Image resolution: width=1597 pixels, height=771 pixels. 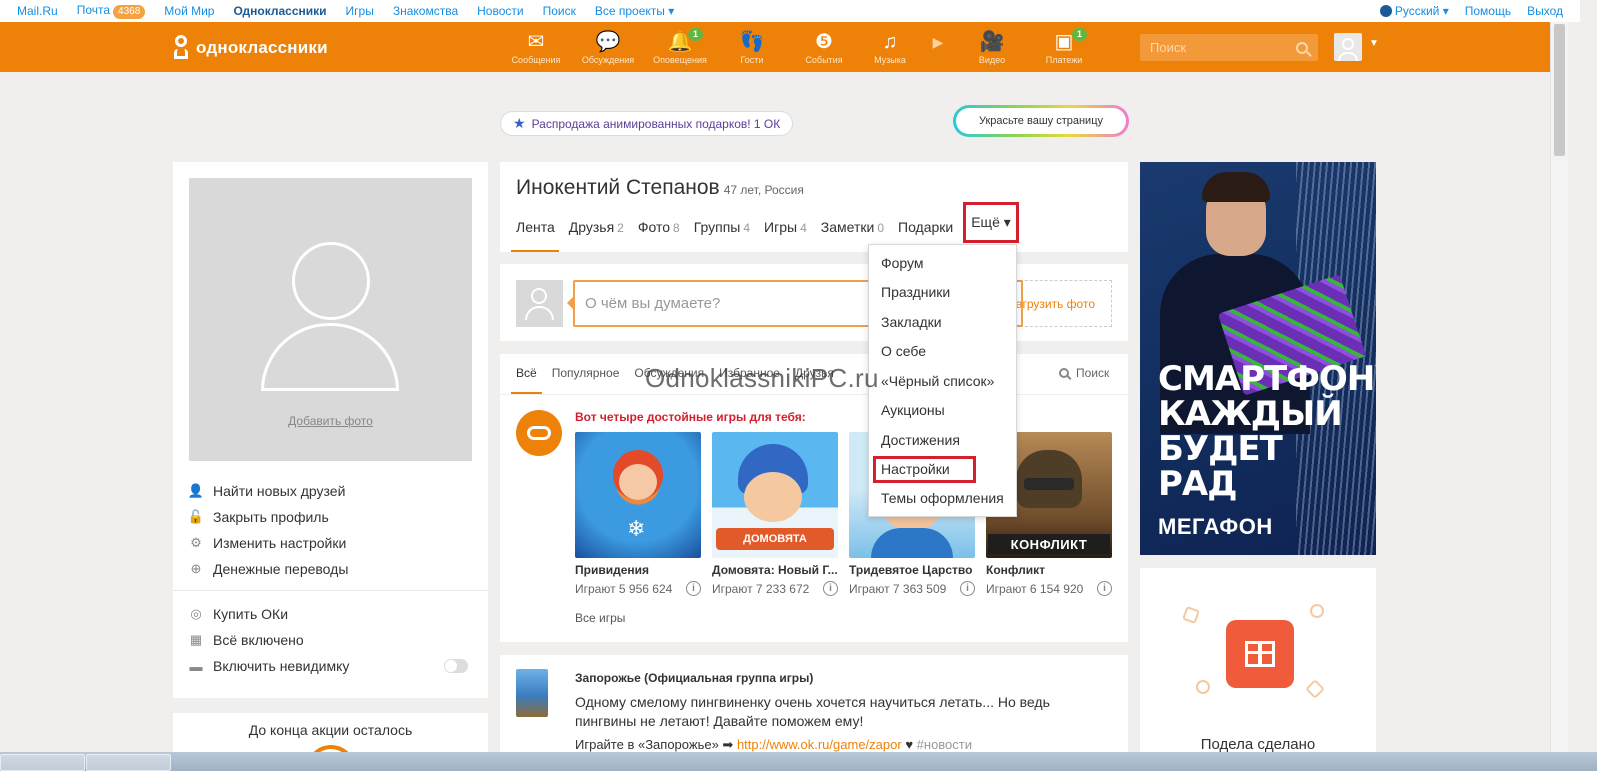 What do you see at coordinates (1302, 47) in the screenshot?
I see `search-icon` at bounding box center [1302, 47].